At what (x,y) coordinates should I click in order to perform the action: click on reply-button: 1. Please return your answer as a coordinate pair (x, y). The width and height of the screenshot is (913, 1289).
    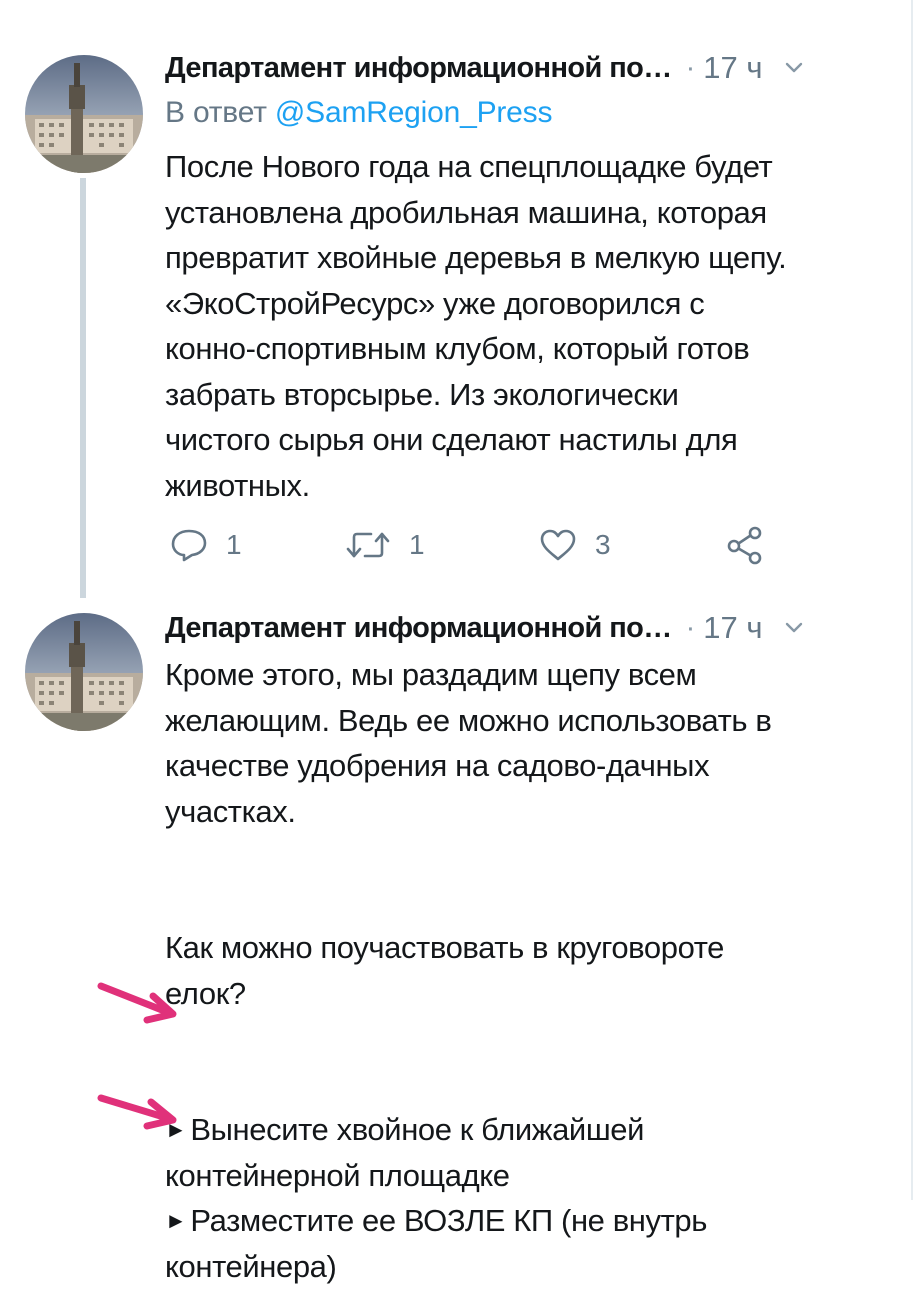
    Looking at the image, I should click on (206, 545).